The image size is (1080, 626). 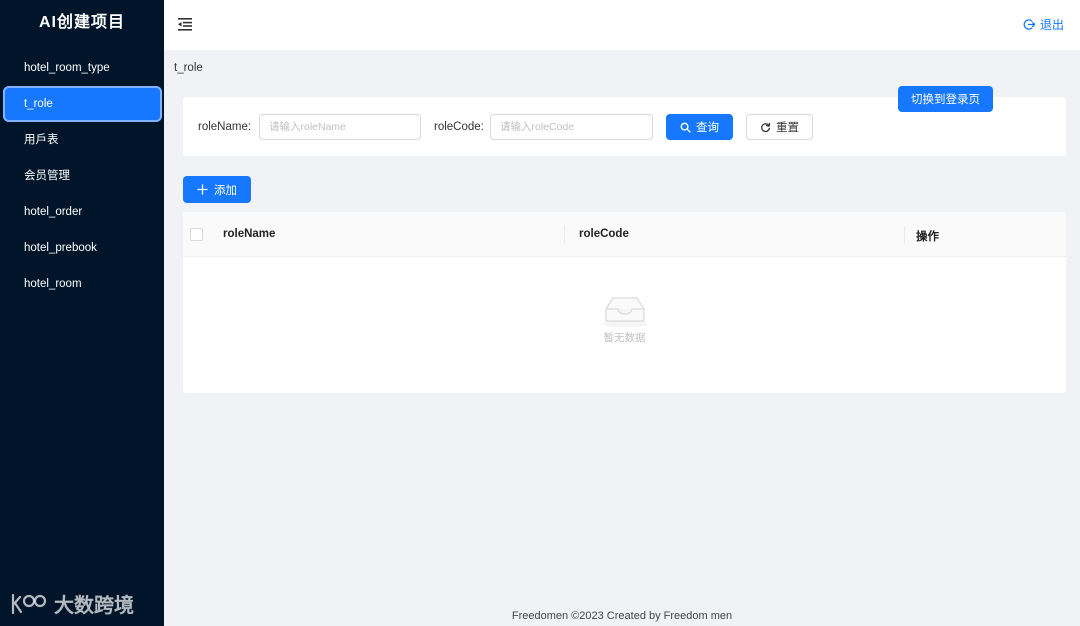 What do you see at coordinates (766, 127) in the screenshot?
I see `reload-icon` at bounding box center [766, 127].